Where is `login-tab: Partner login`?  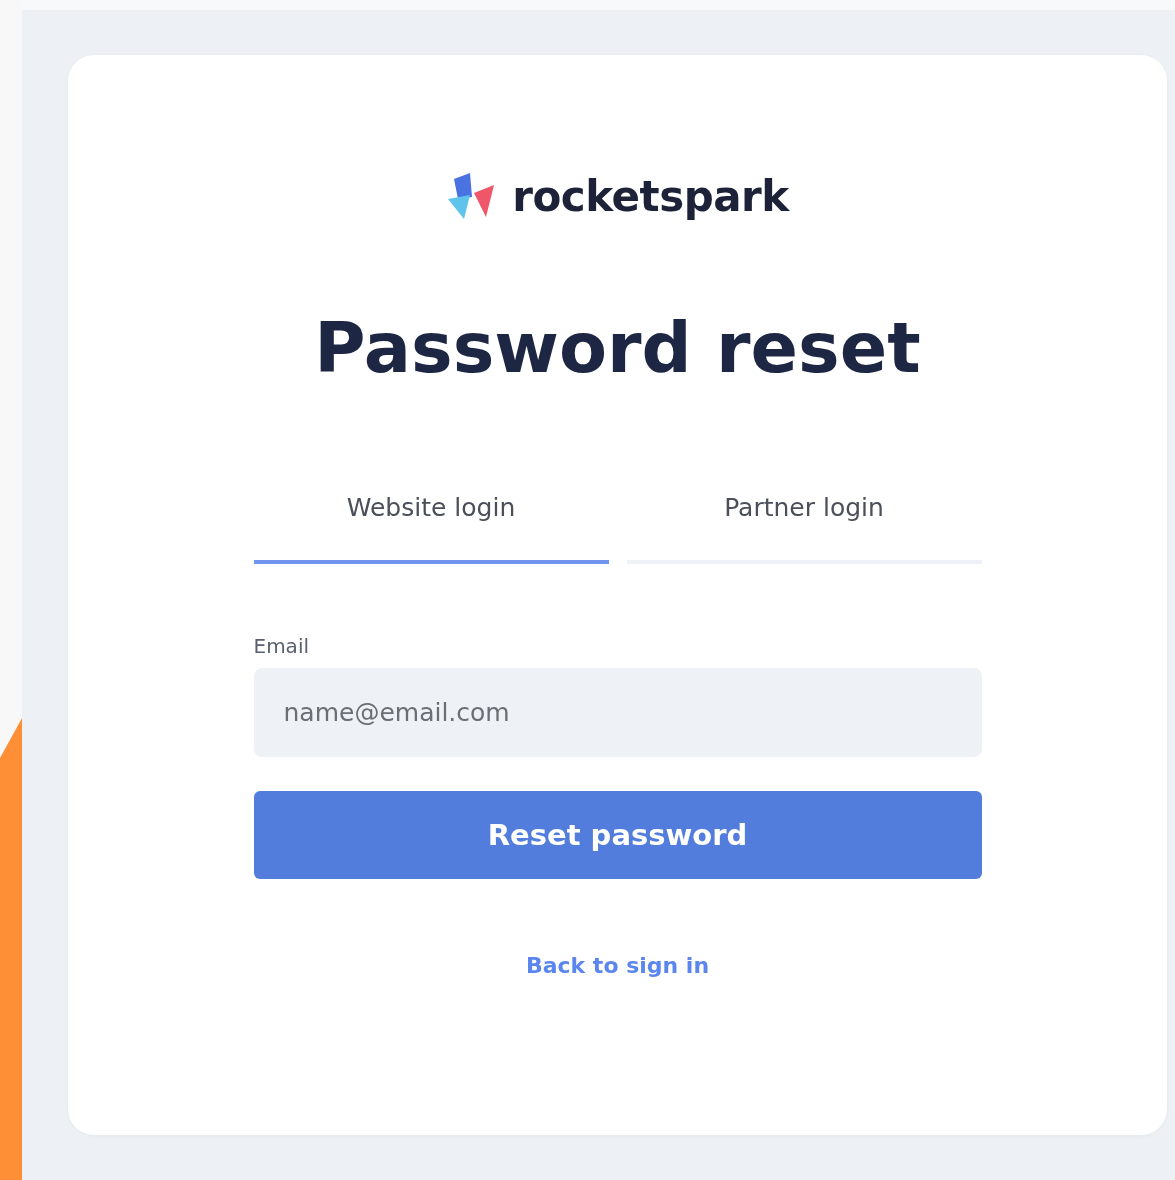
login-tab: Partner login is located at coordinates (804, 528).